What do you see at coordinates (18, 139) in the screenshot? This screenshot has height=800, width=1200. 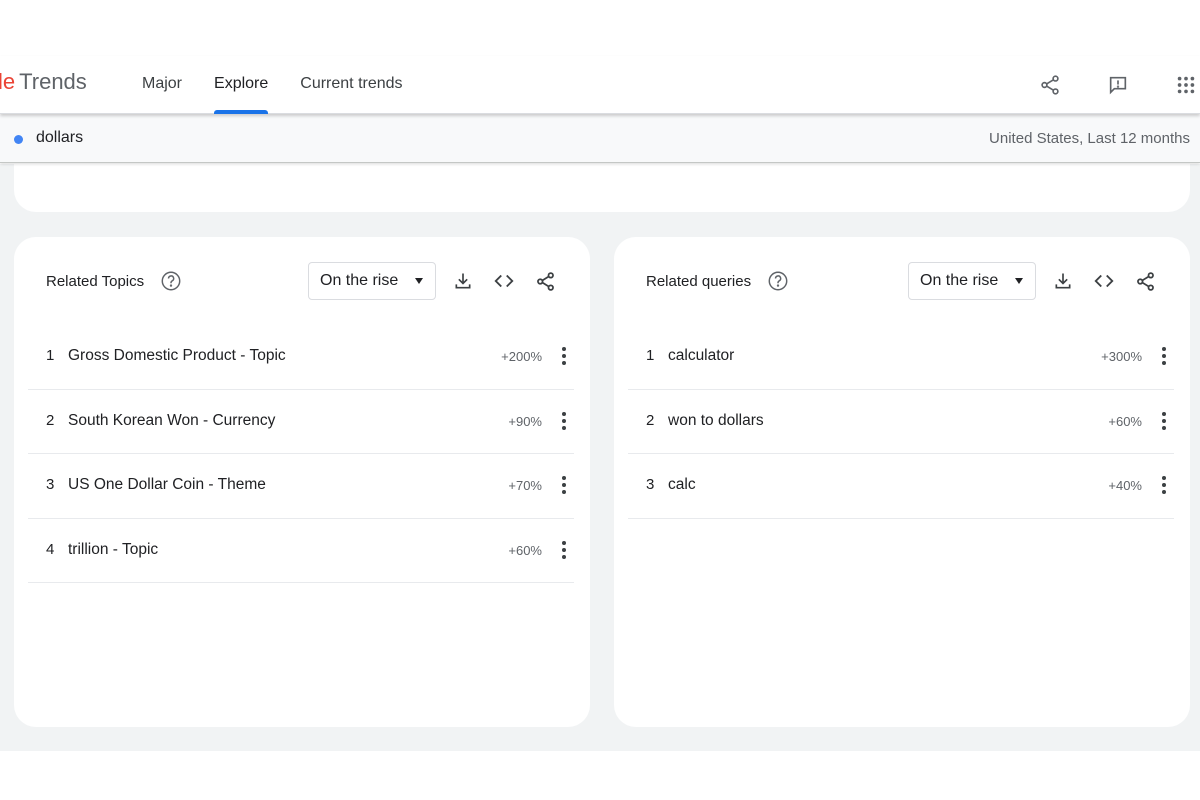 I see `term-color-dot` at bounding box center [18, 139].